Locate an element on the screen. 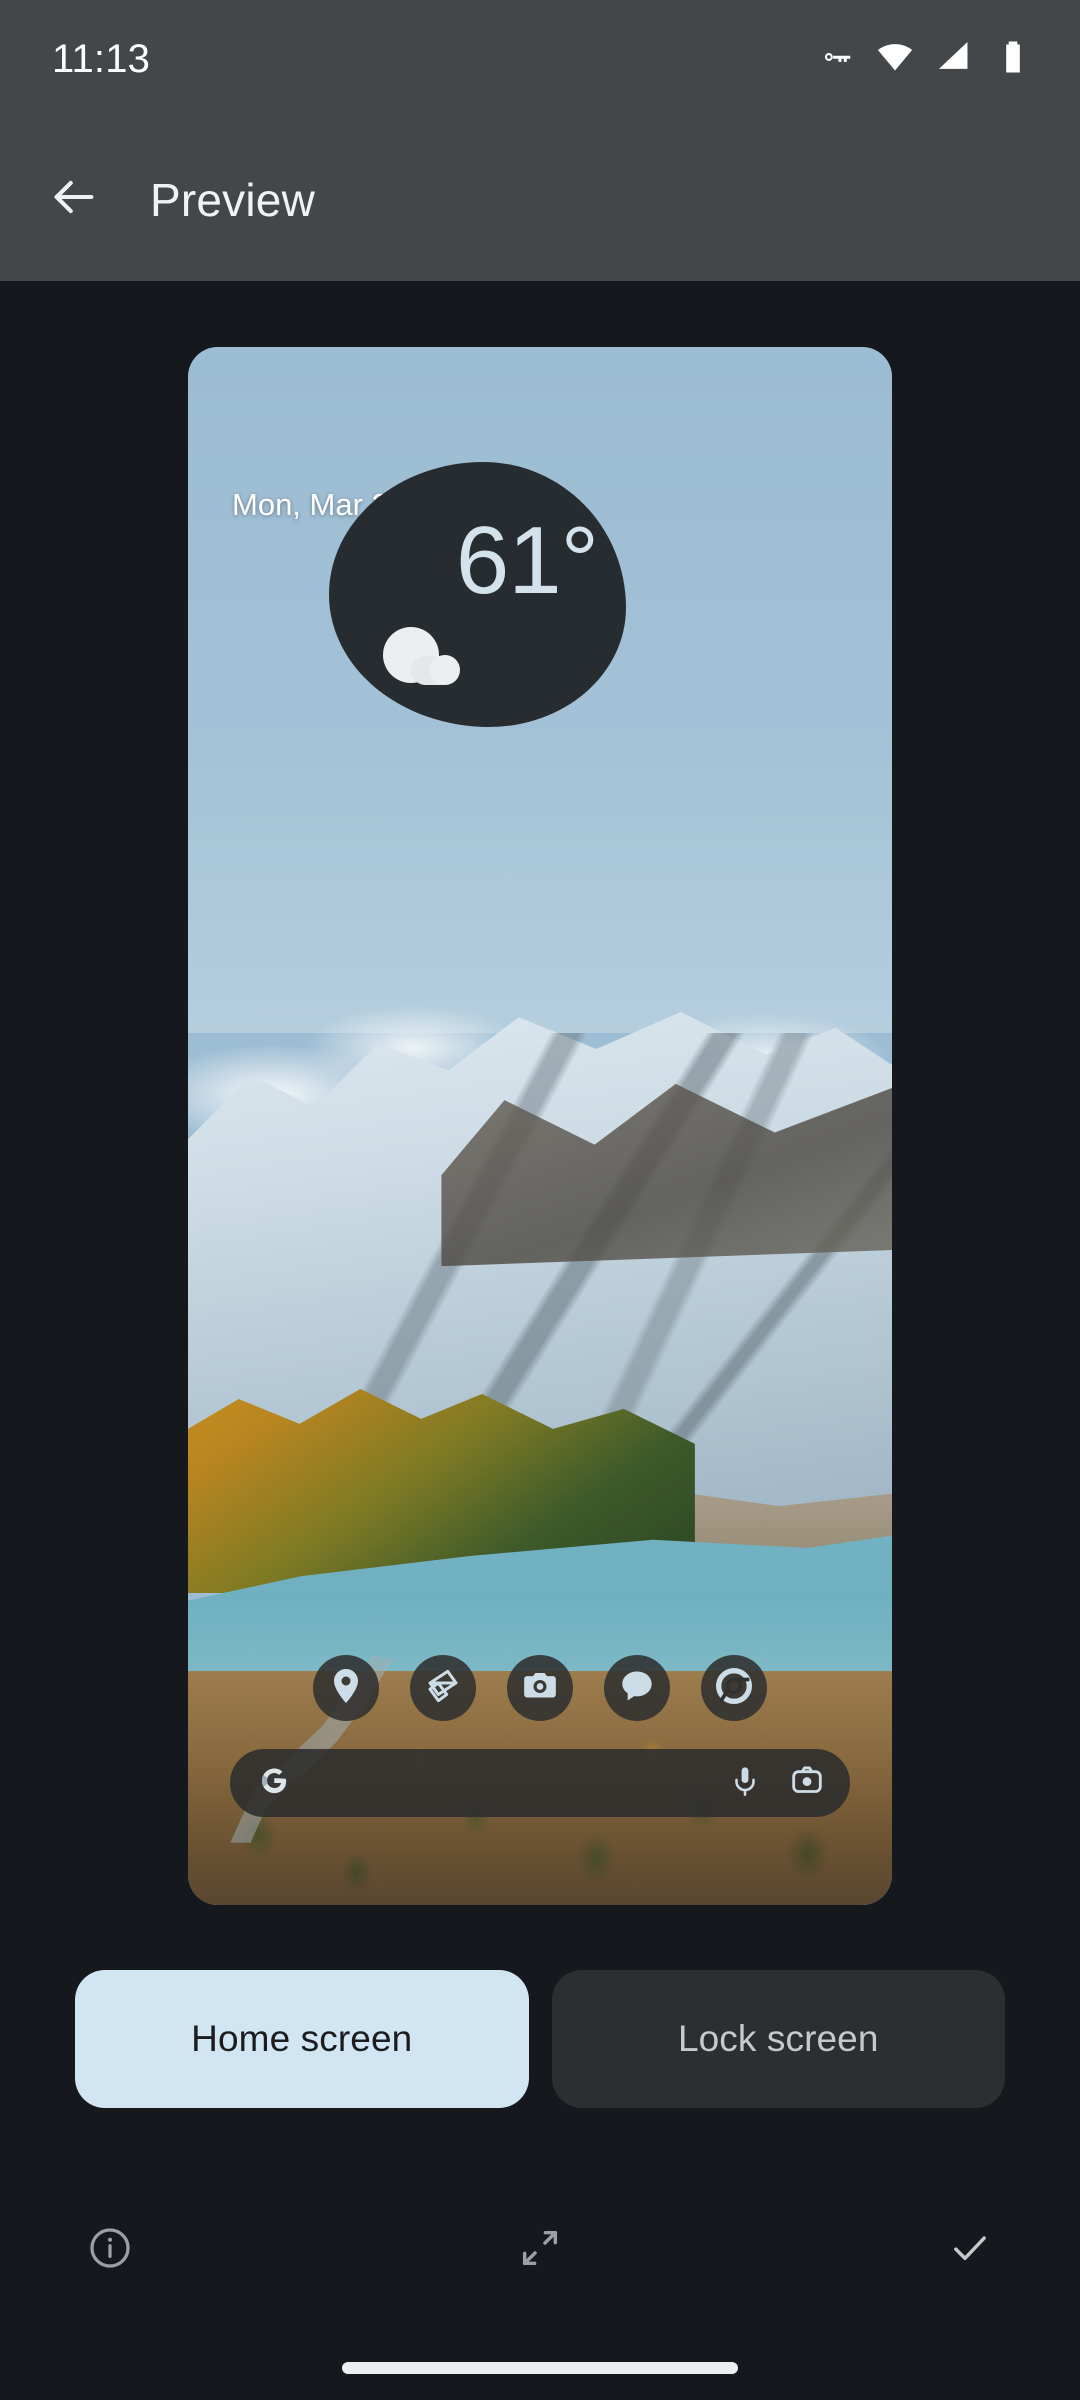 This screenshot has width=1080, height=2400. signal-icon is located at coordinates (954, 59).